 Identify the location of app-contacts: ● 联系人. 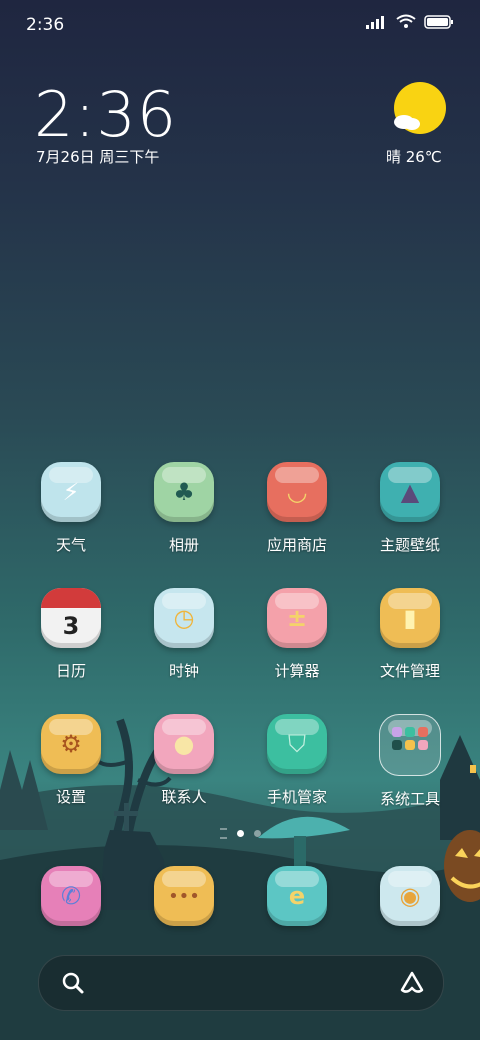
(184, 760).